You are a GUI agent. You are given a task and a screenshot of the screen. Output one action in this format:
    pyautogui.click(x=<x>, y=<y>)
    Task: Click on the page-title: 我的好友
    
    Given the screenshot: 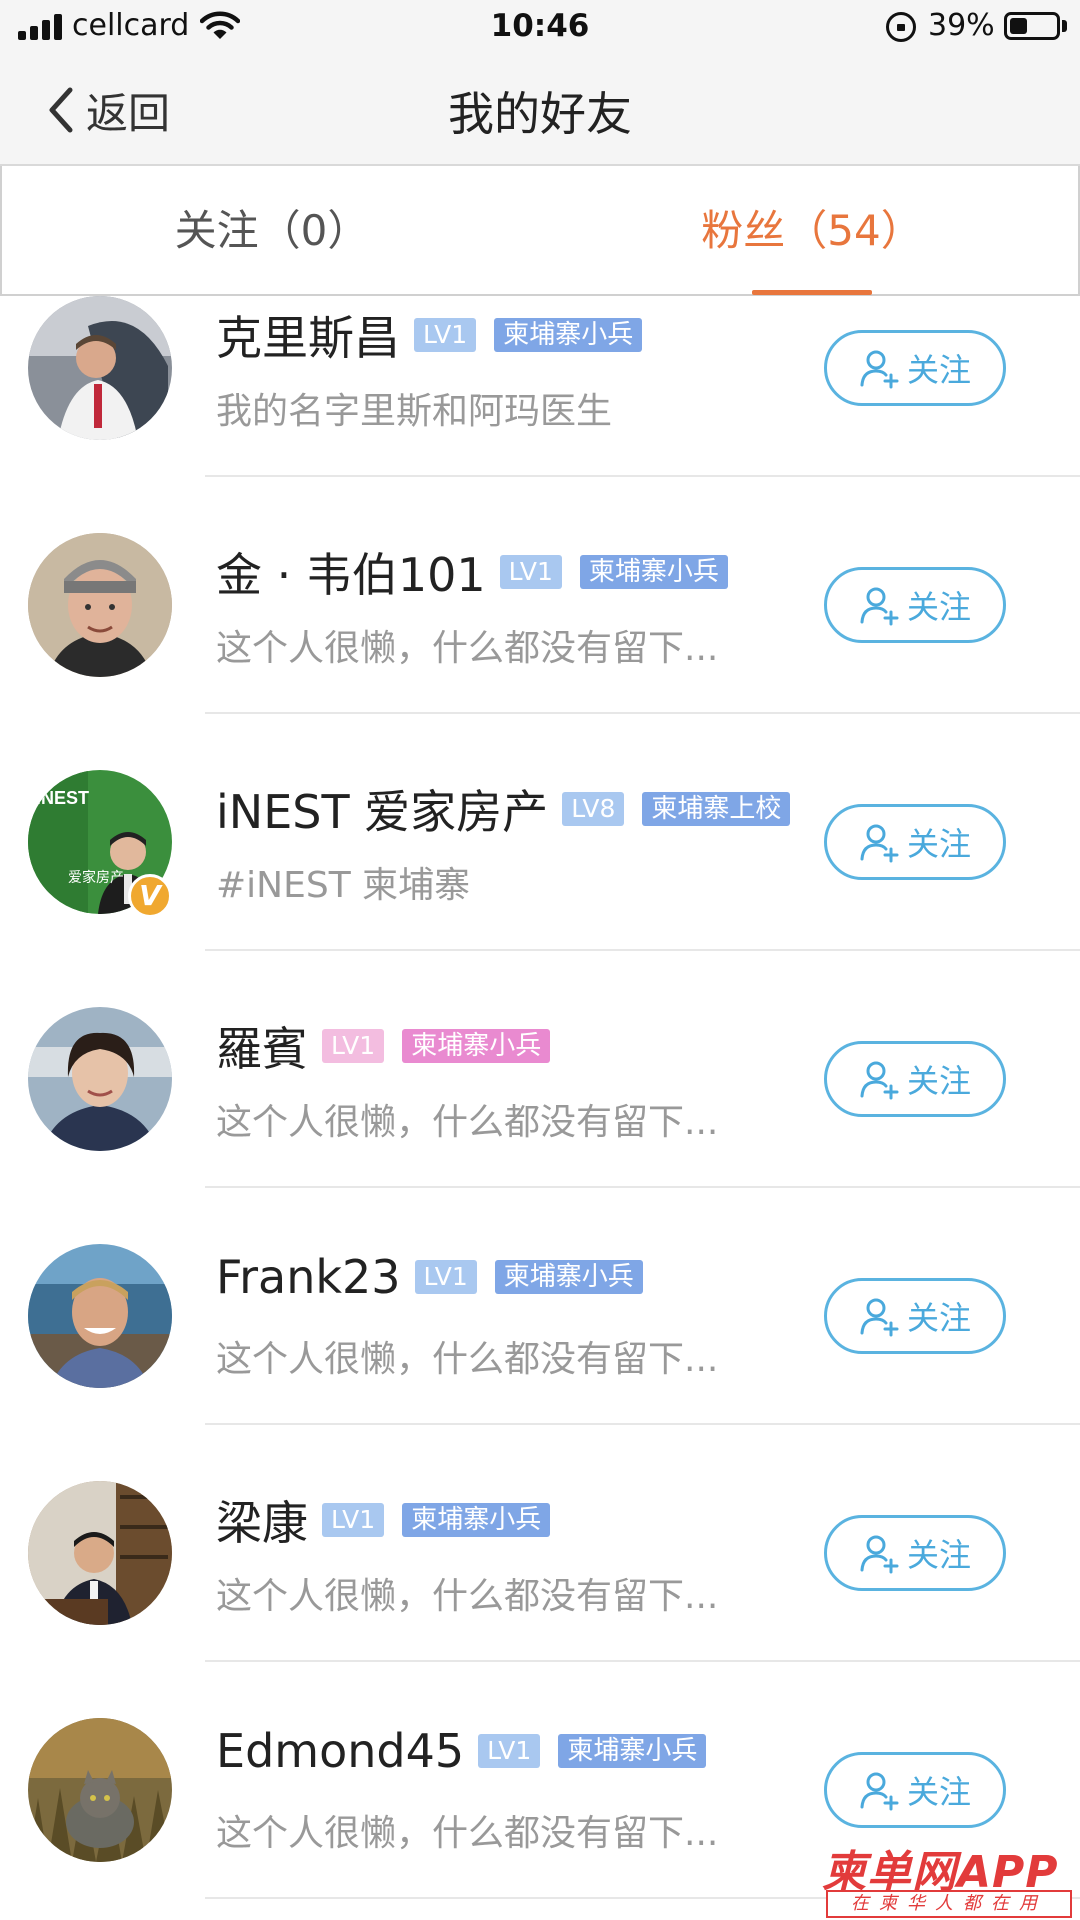 What is the action you would take?
    pyautogui.click(x=540, y=114)
    